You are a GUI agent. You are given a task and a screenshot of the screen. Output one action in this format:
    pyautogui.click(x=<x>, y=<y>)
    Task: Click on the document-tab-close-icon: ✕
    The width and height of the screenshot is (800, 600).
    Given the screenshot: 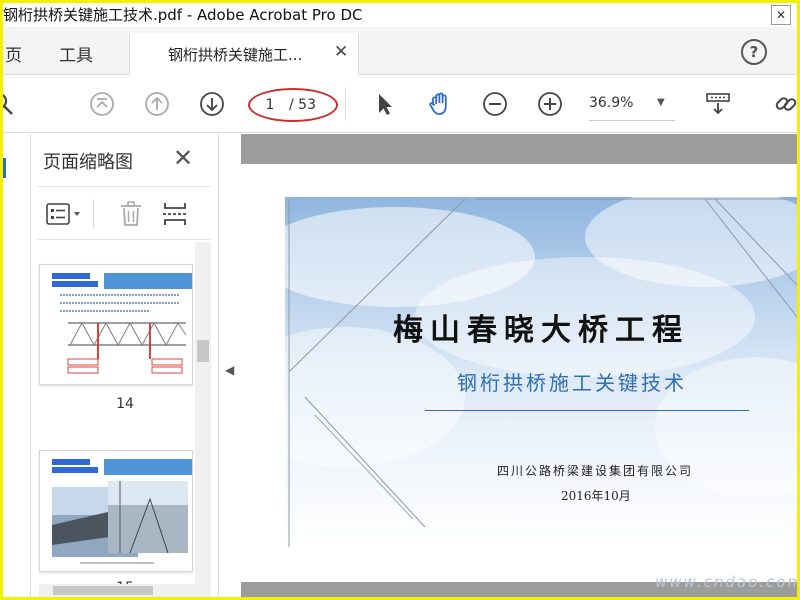 What is the action you would take?
    pyautogui.click(x=341, y=52)
    